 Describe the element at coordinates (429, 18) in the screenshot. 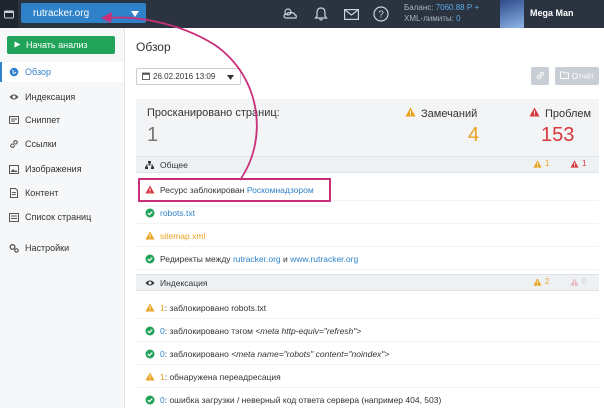

I see `xml-label: XML-лимиты:` at that location.